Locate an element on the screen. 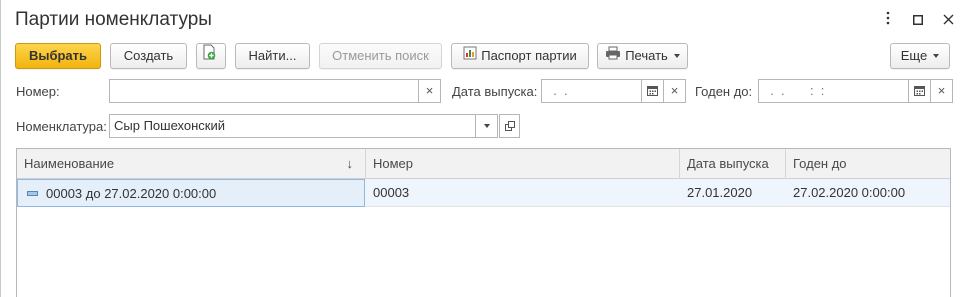 This screenshot has height=297, width=970. sort-desc-icon: ↓ is located at coordinates (350, 163).